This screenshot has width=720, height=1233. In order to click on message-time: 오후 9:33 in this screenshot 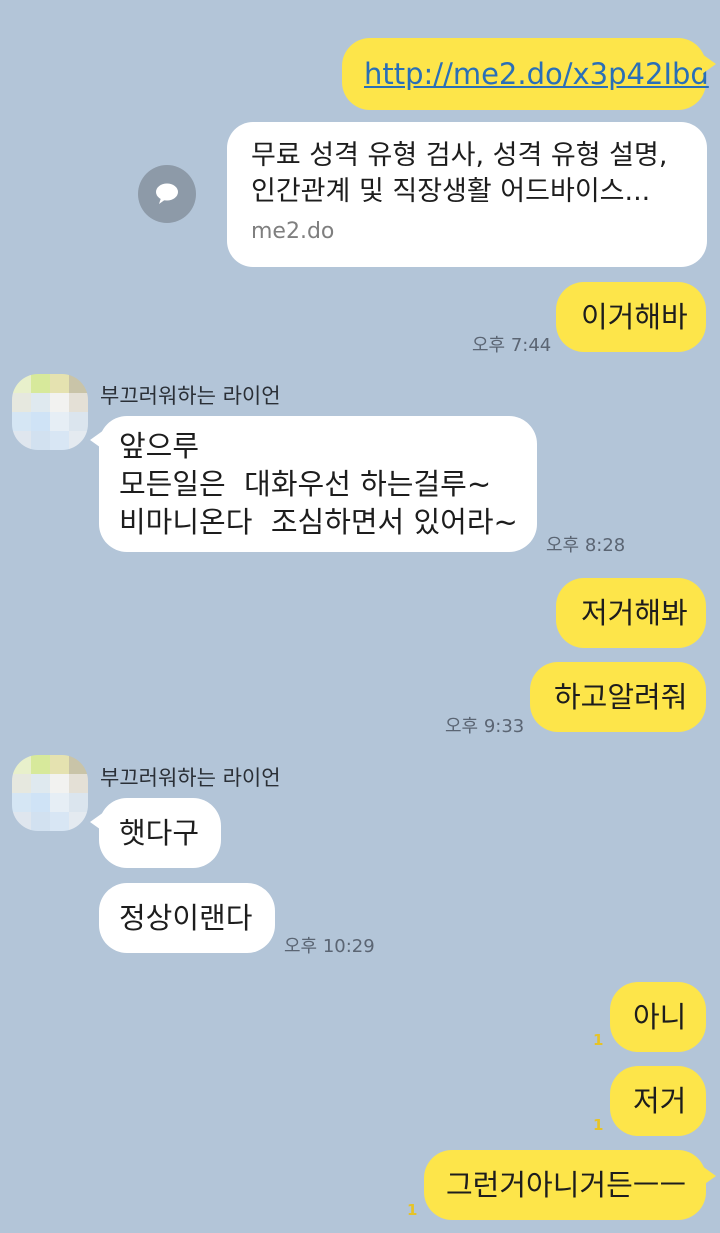, I will do `click(485, 726)`.